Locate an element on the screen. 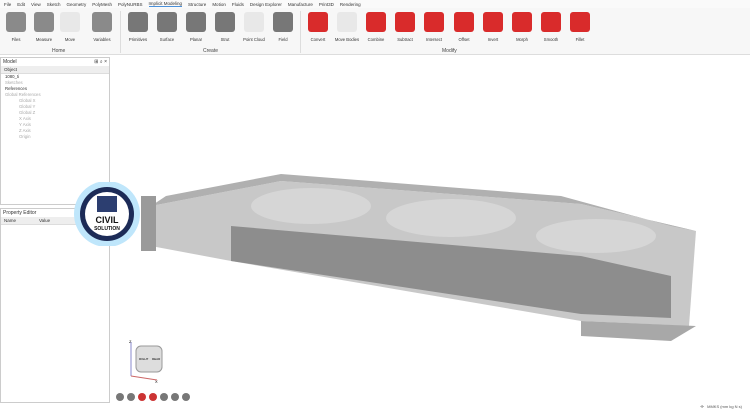 Image resolution: width=750 pixels, height=413 pixels. tool-label: Combine is located at coordinates (376, 39).